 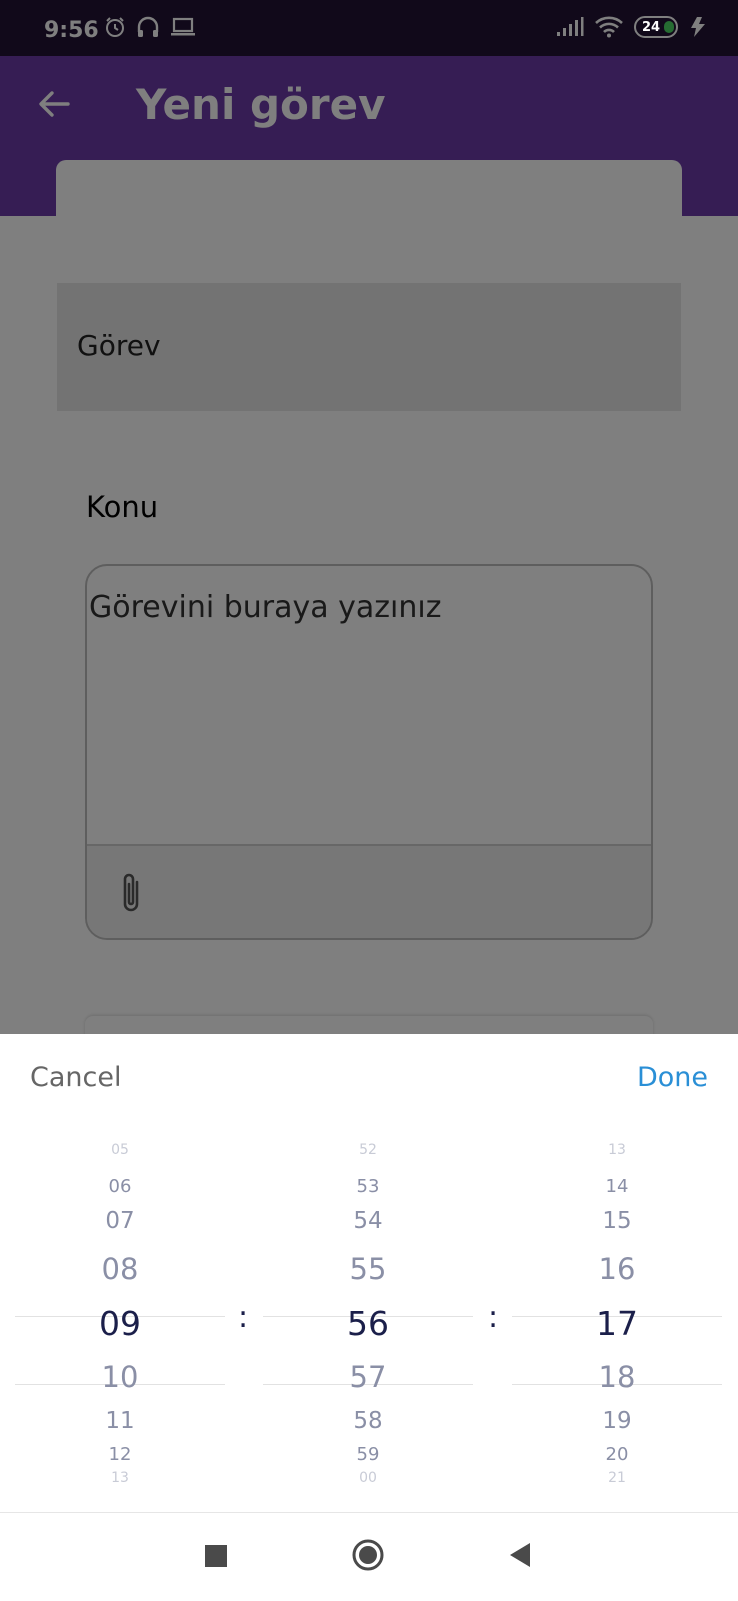 What do you see at coordinates (368, 1377) in the screenshot?
I see `minute-option: 57` at bounding box center [368, 1377].